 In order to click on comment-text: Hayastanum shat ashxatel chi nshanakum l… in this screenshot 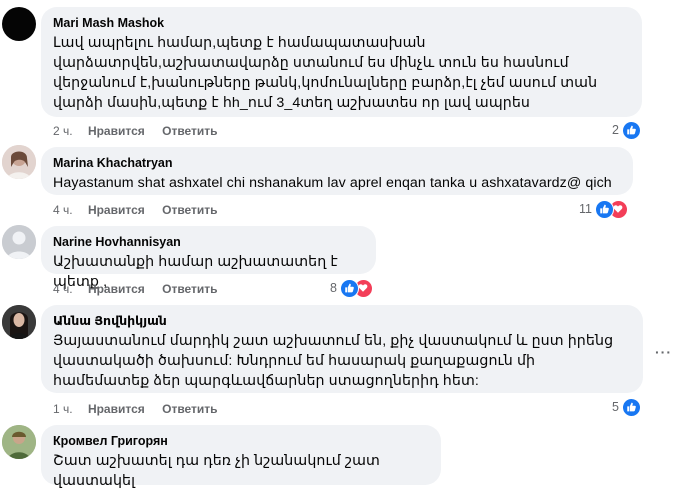, I will do `click(332, 183)`.